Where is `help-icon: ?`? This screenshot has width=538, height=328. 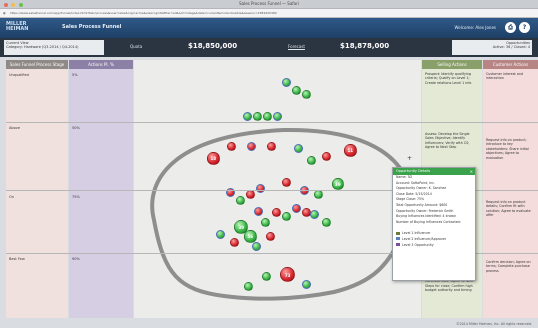
help-icon: ? is located at coordinates (524, 27).